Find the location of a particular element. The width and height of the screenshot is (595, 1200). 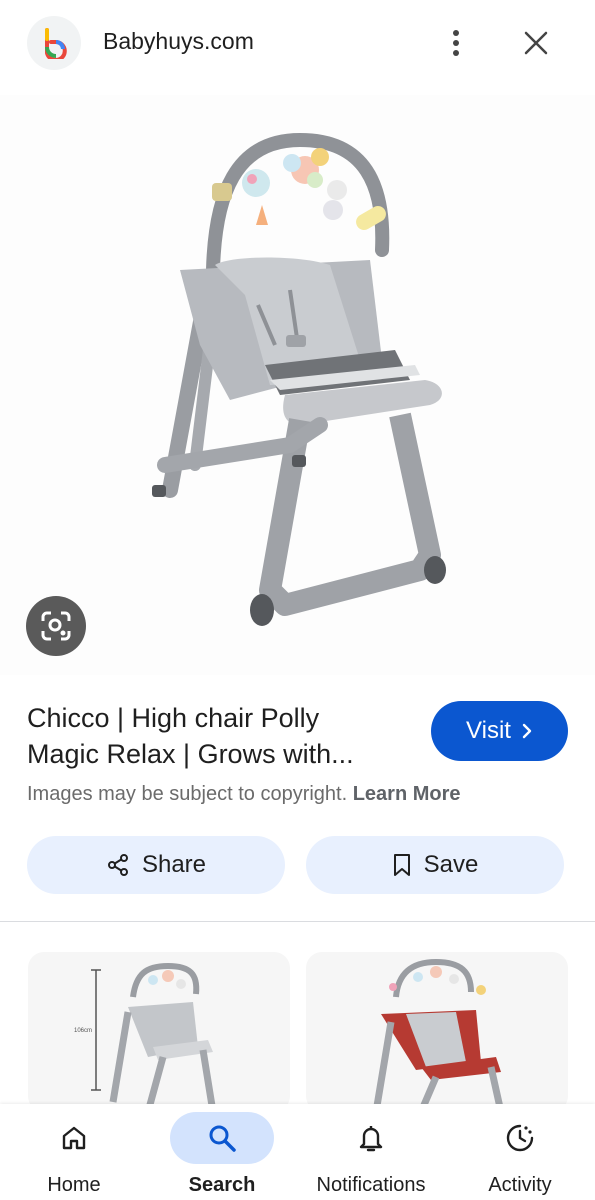

copyright-text: Images may be subject to copyright. is located at coordinates (187, 794).